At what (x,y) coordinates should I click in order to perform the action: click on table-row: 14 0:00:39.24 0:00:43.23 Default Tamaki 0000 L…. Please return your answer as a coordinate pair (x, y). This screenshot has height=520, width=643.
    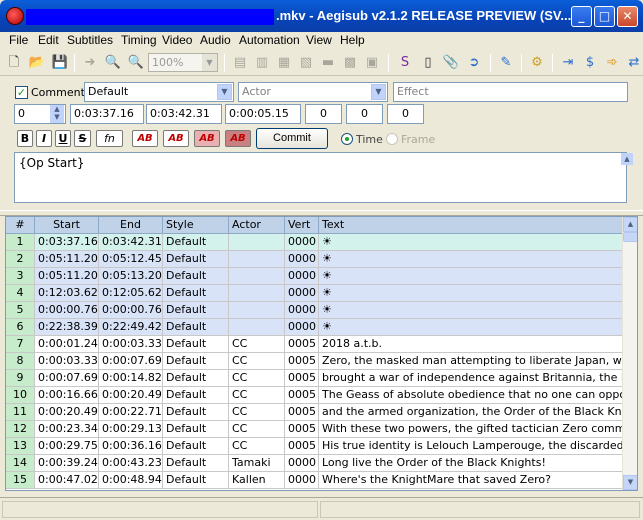
    Looking at the image, I should click on (315, 463).